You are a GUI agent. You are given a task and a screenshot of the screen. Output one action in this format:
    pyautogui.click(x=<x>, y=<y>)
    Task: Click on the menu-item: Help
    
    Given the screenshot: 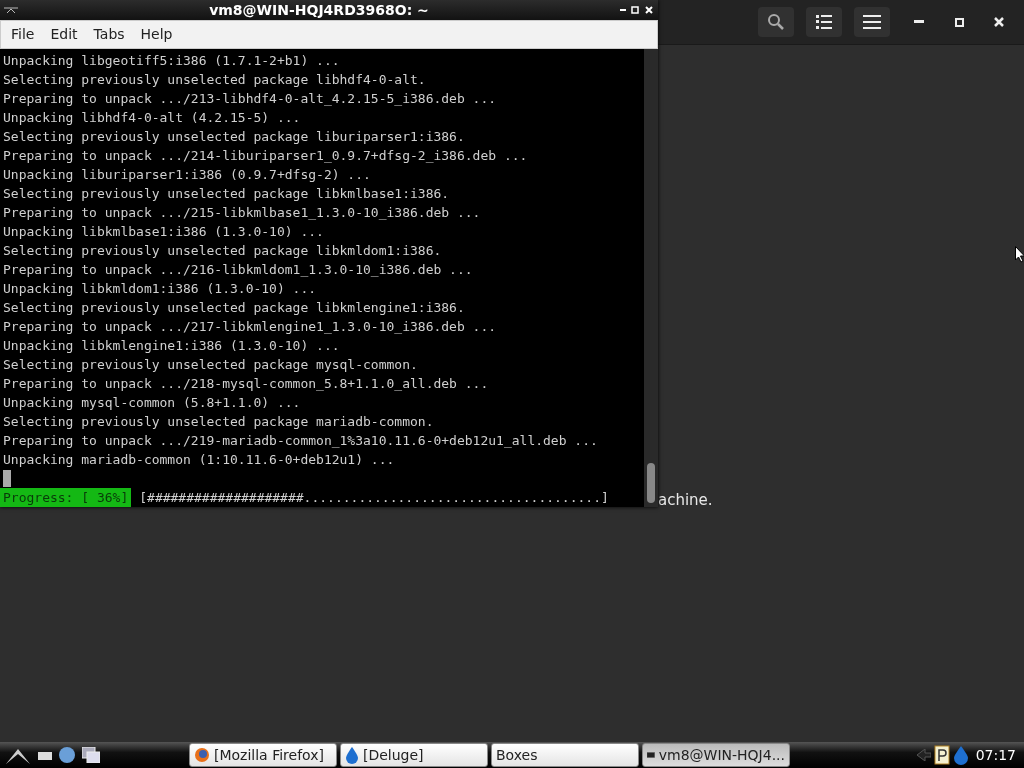 What is the action you would take?
    pyautogui.click(x=156, y=34)
    